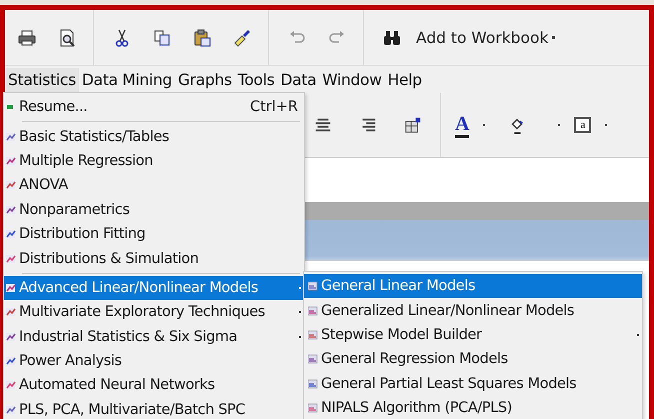 This screenshot has width=654, height=419. I want to click on menu-bar-item: Window, so click(352, 80).